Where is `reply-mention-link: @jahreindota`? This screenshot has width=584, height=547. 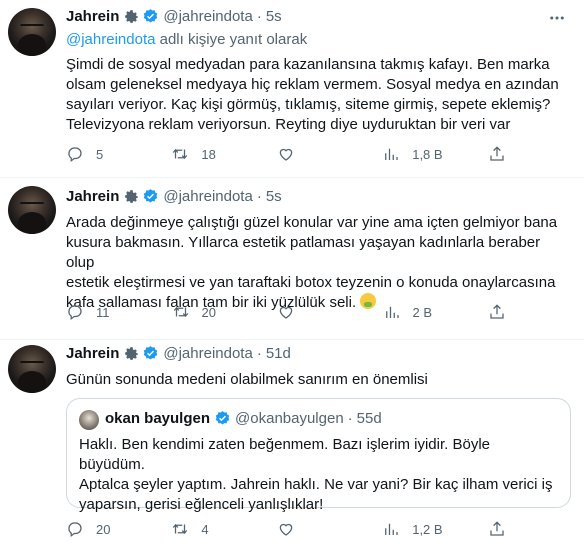 reply-mention-link: @jahreindota is located at coordinates (110, 39).